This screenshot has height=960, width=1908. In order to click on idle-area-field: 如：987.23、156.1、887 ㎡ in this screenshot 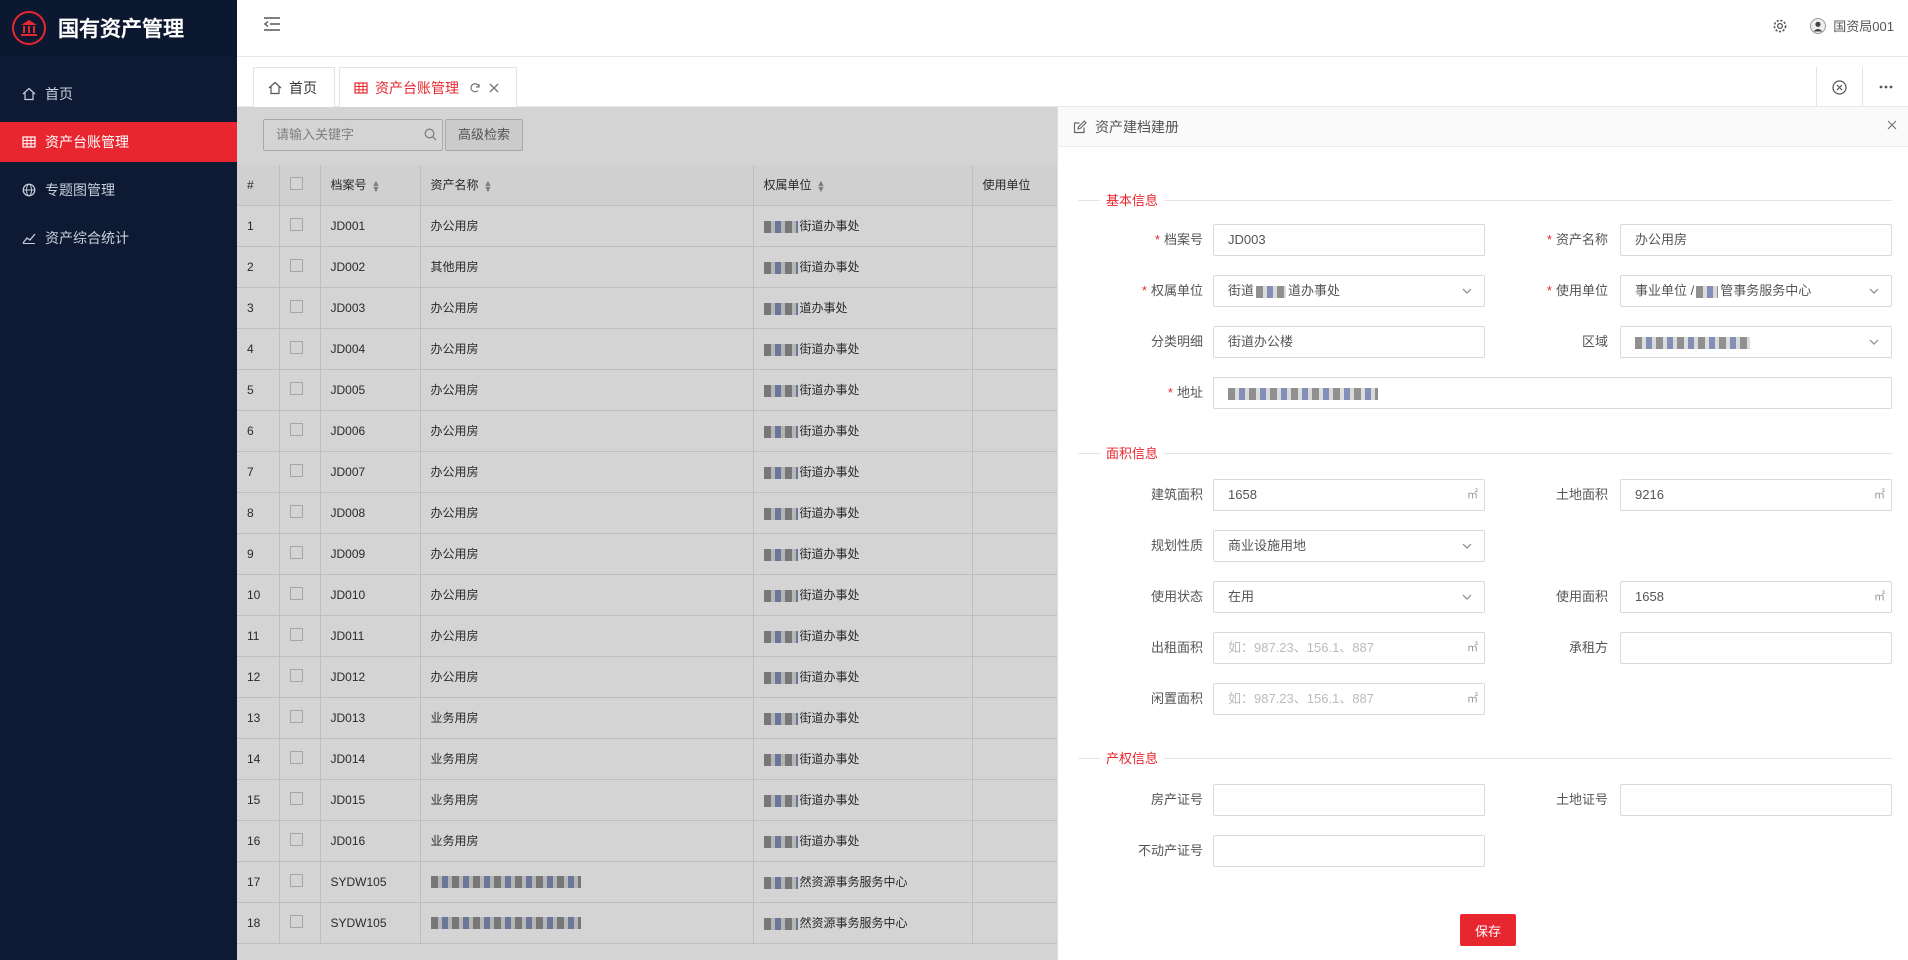, I will do `click(1349, 699)`.